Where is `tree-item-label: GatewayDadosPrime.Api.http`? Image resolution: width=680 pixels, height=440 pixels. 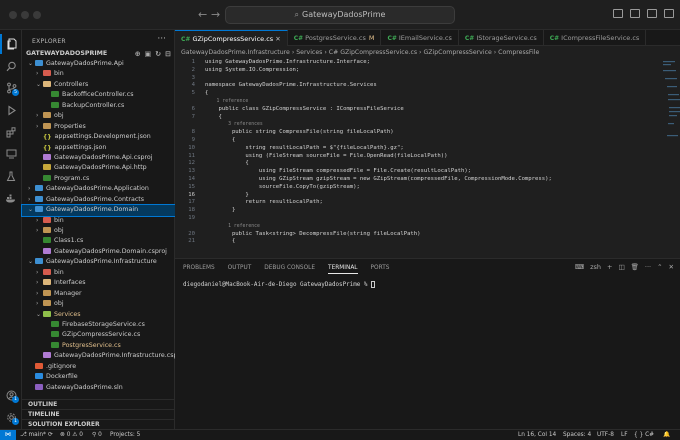 tree-item-label: GatewayDadosPrime.Api.http is located at coordinates (100, 168).